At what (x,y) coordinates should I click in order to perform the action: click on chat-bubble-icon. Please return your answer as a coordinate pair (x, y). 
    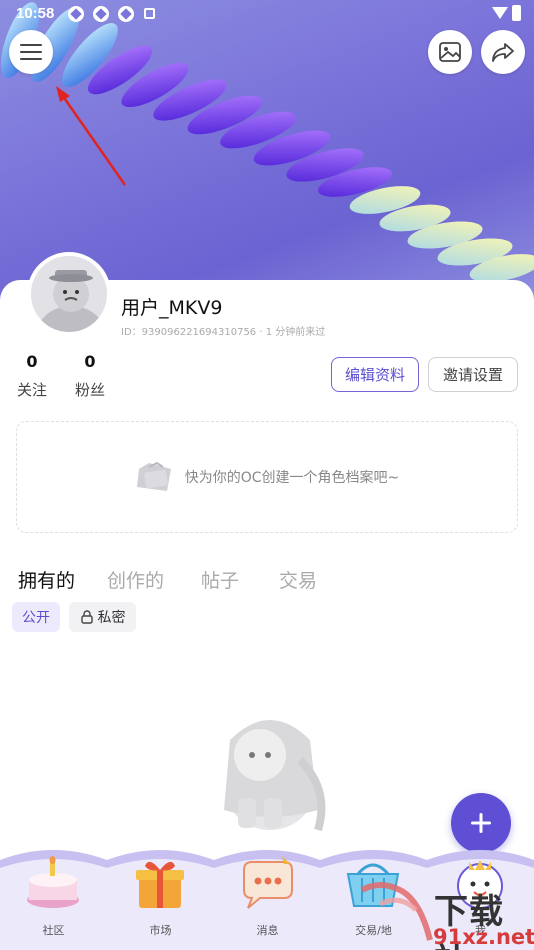
    Looking at the image, I should click on (268, 882).